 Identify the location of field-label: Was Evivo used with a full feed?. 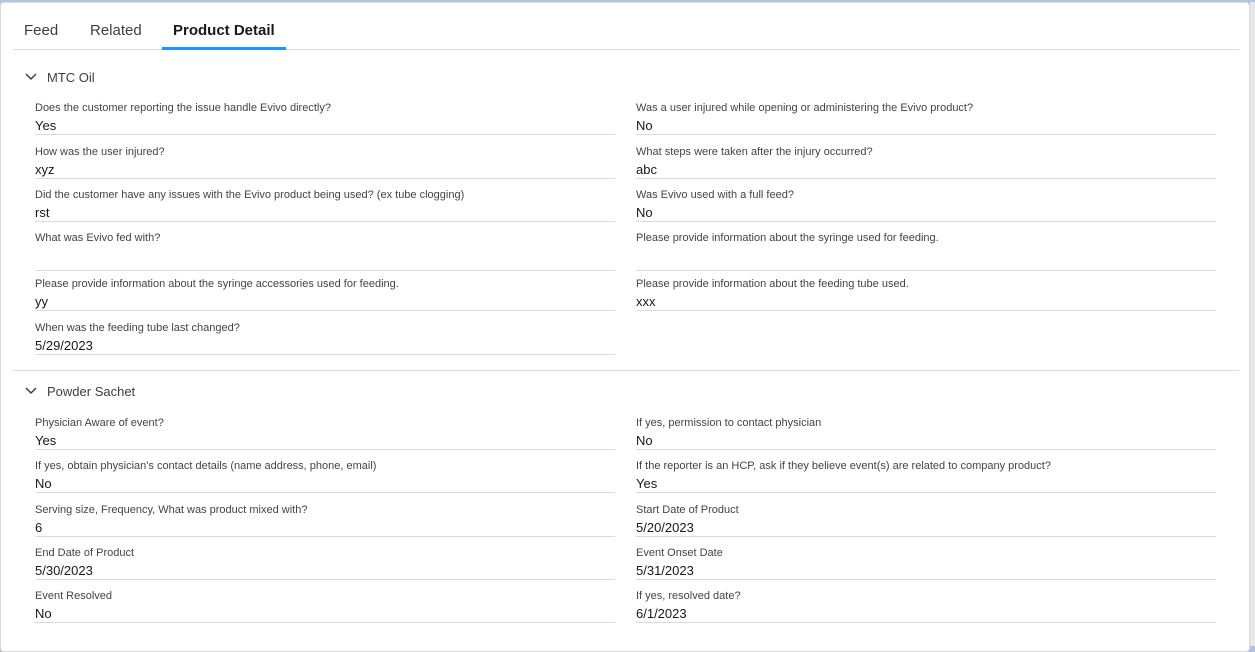
(715, 195).